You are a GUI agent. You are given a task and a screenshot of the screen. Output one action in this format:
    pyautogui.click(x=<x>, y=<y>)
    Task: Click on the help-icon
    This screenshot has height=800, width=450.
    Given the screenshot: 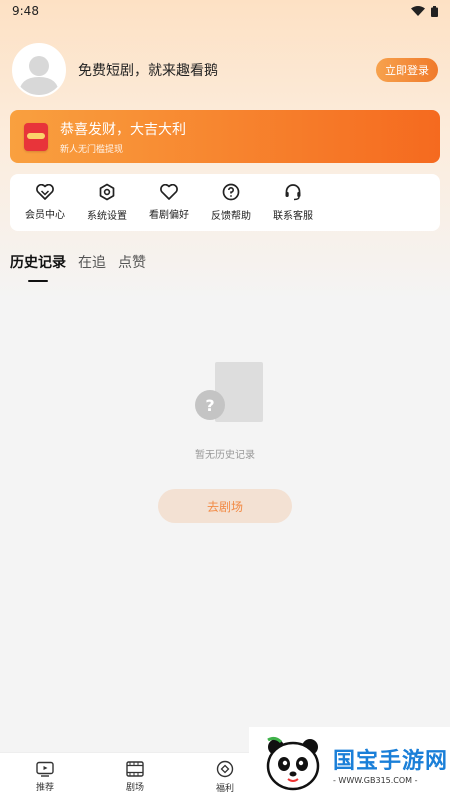 What is the action you would take?
    pyautogui.click(x=231, y=192)
    